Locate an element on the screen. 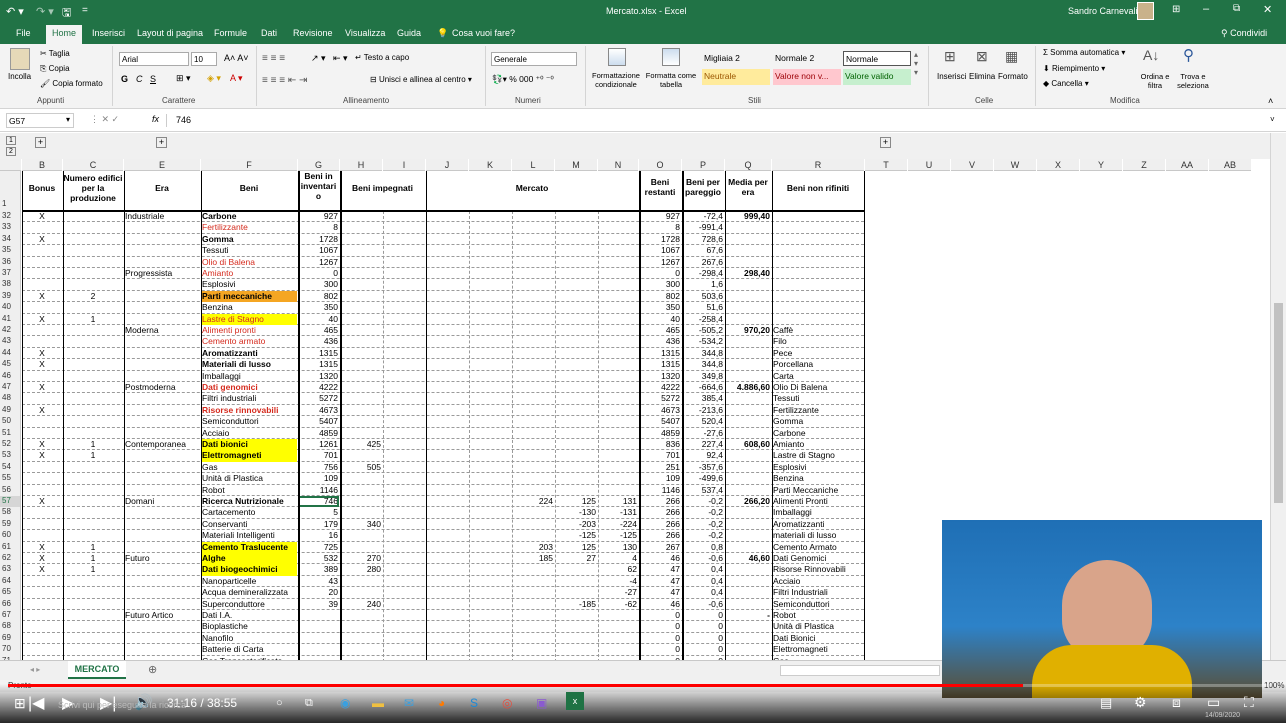 The width and height of the screenshot is (1286, 723). cell-f-53: Elettromagneti is located at coordinates (249, 456).